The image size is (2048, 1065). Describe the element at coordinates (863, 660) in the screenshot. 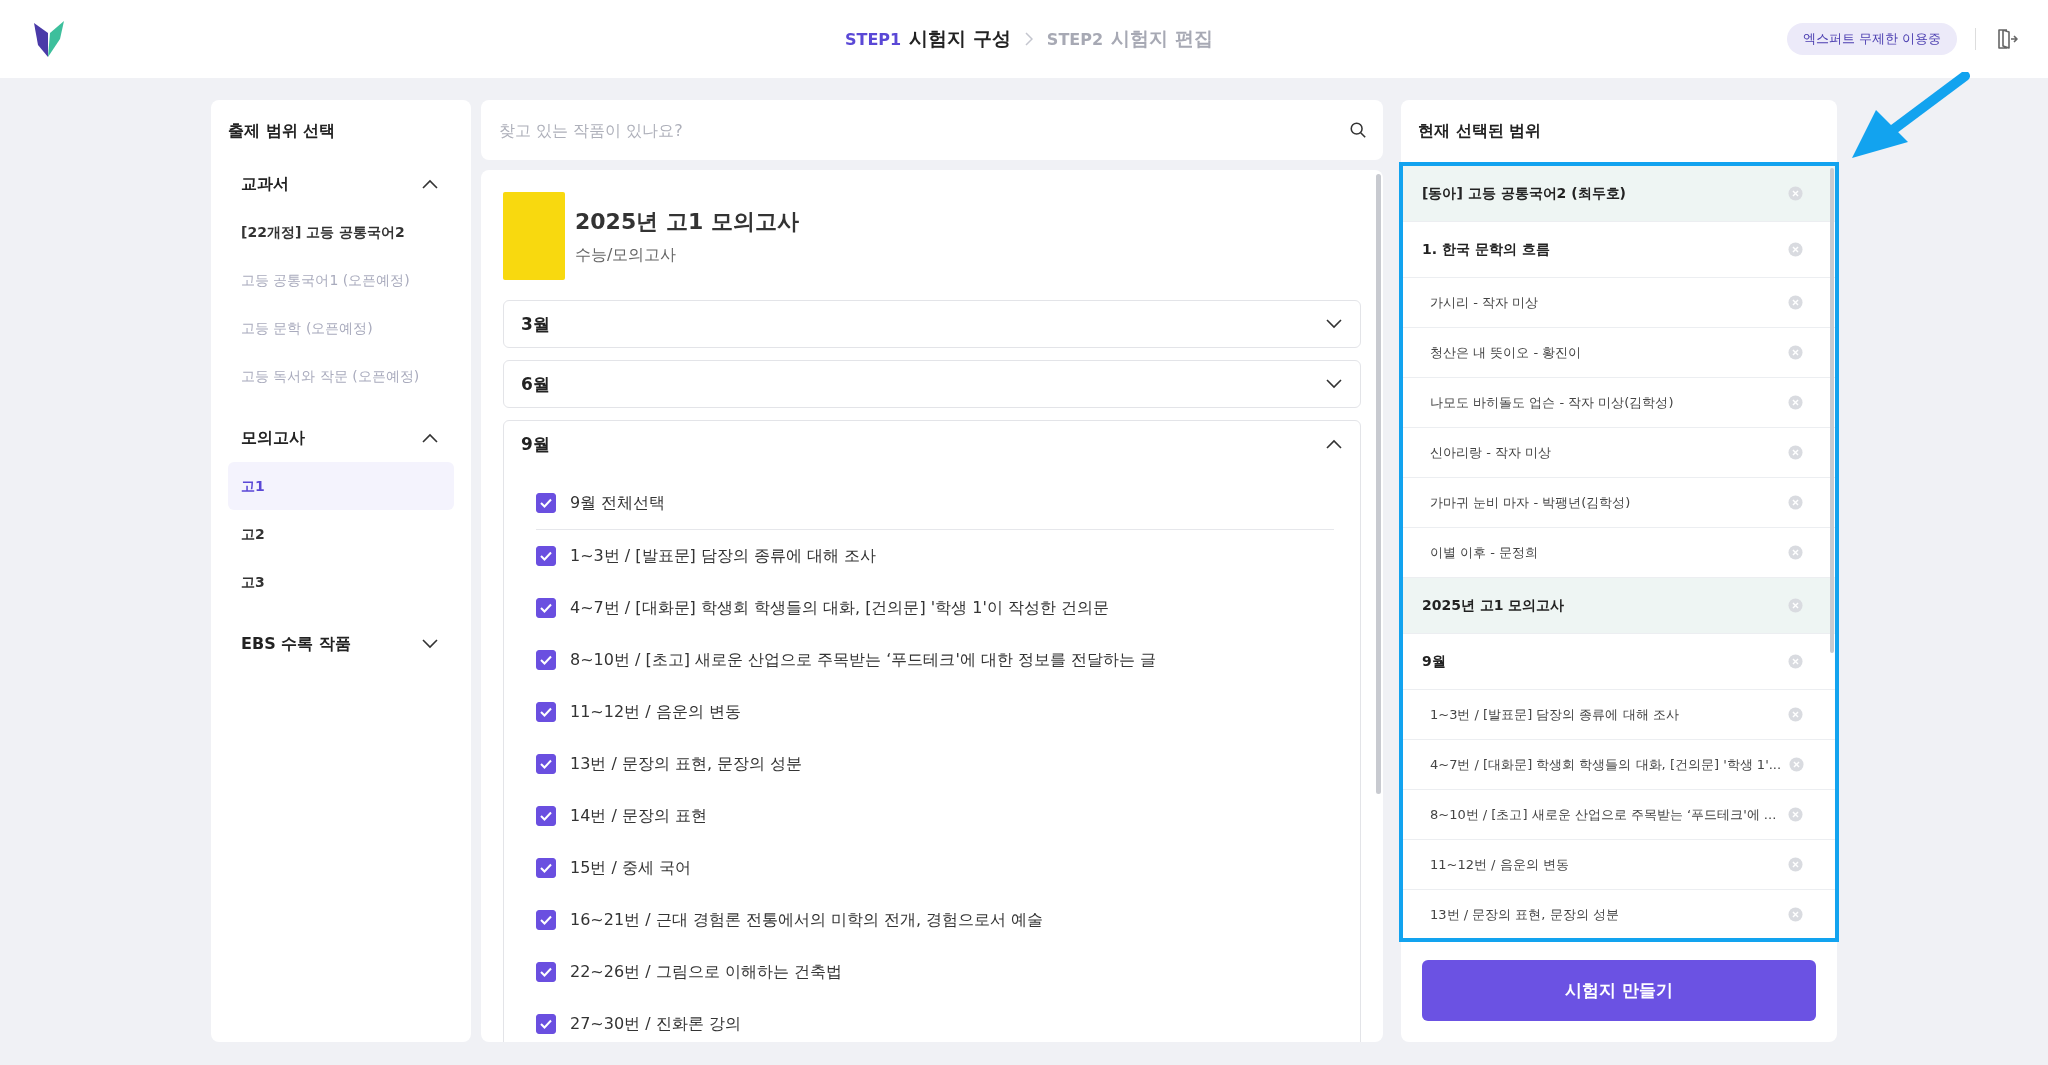

I see `checkbox-label: 8~10번 / [초고] 새로운 산업으로 주목받는 ‘푸드테크'에 대한 정보를 전달하는 글` at that location.